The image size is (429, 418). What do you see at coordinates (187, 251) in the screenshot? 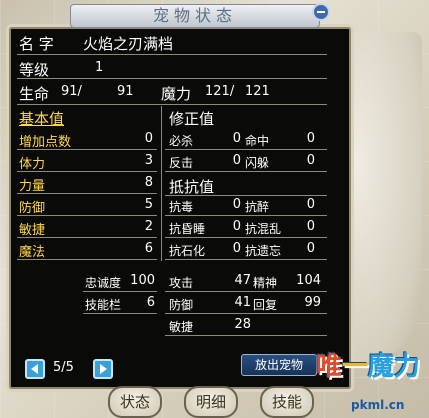
I see `stat-label: 抗石化` at bounding box center [187, 251].